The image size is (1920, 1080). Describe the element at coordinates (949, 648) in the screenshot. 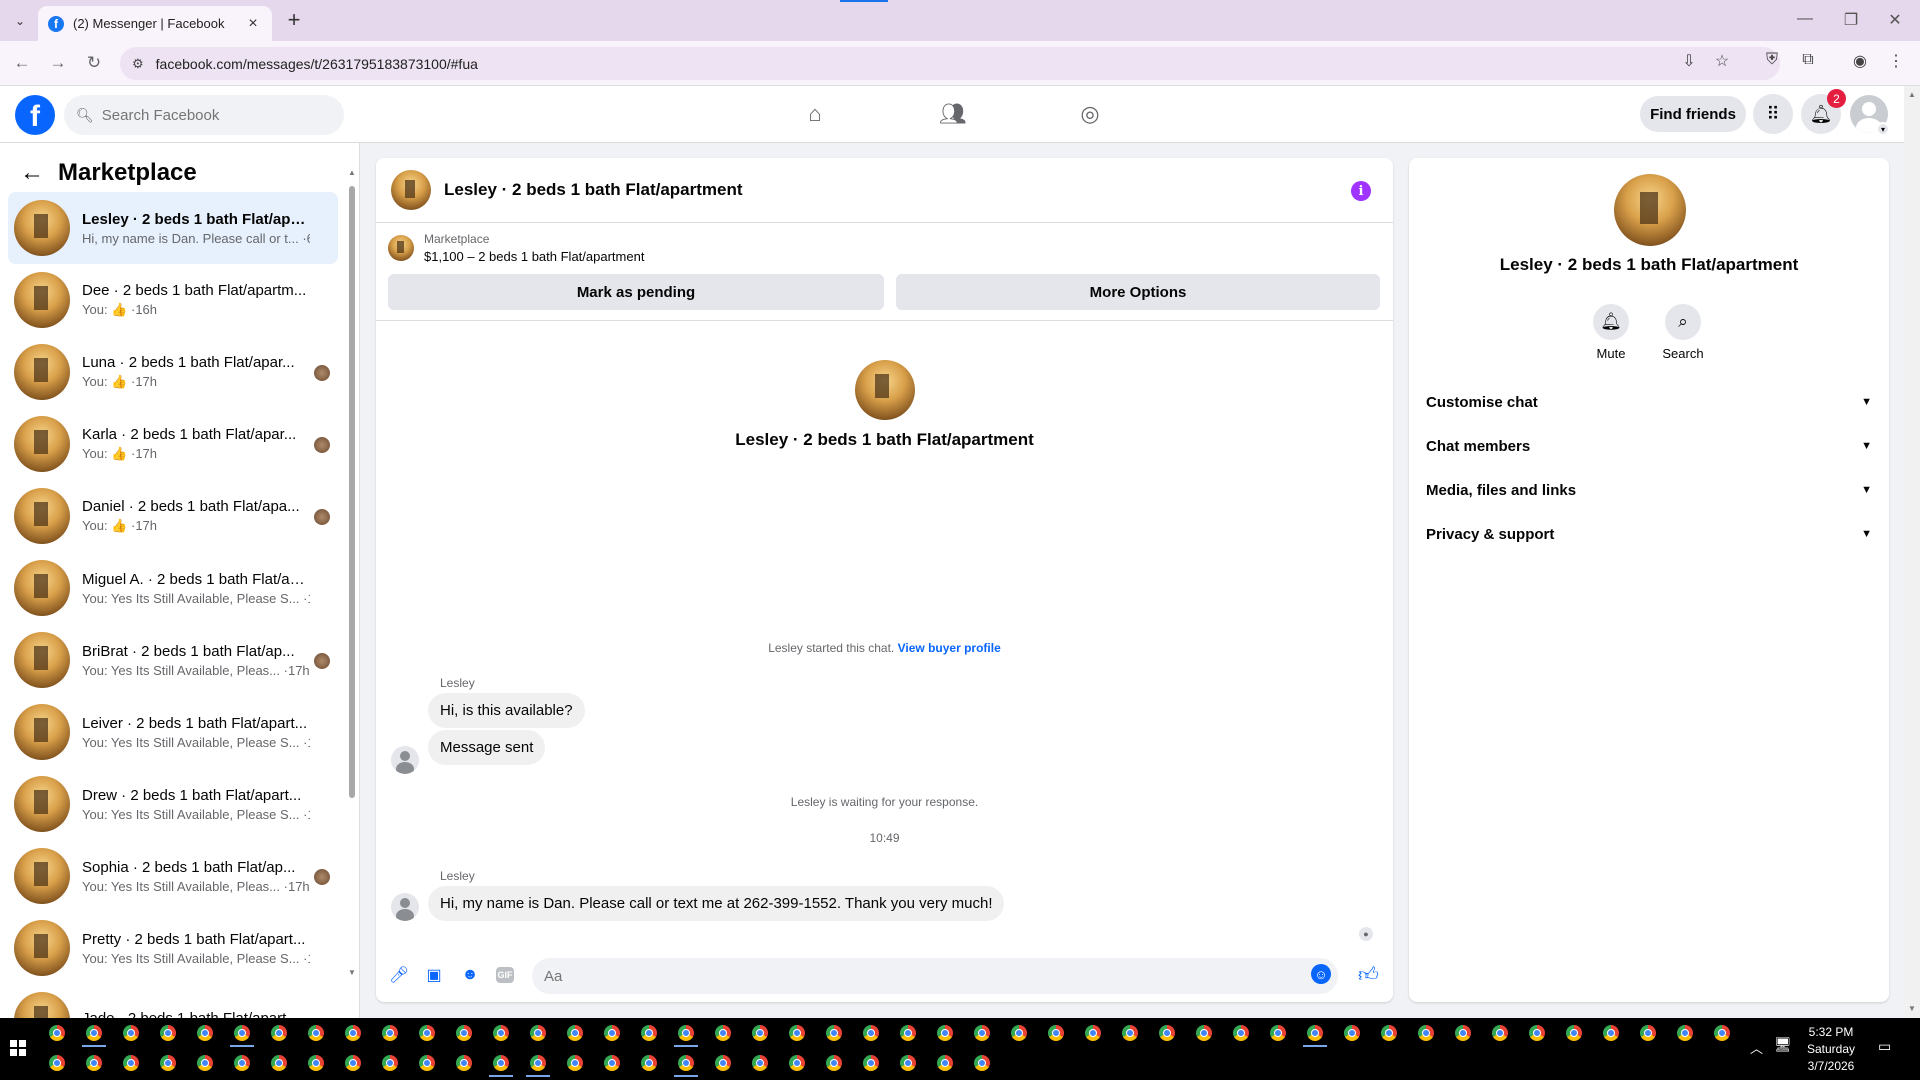

I see `view-buyer-profile-link: View buyer profile` at that location.